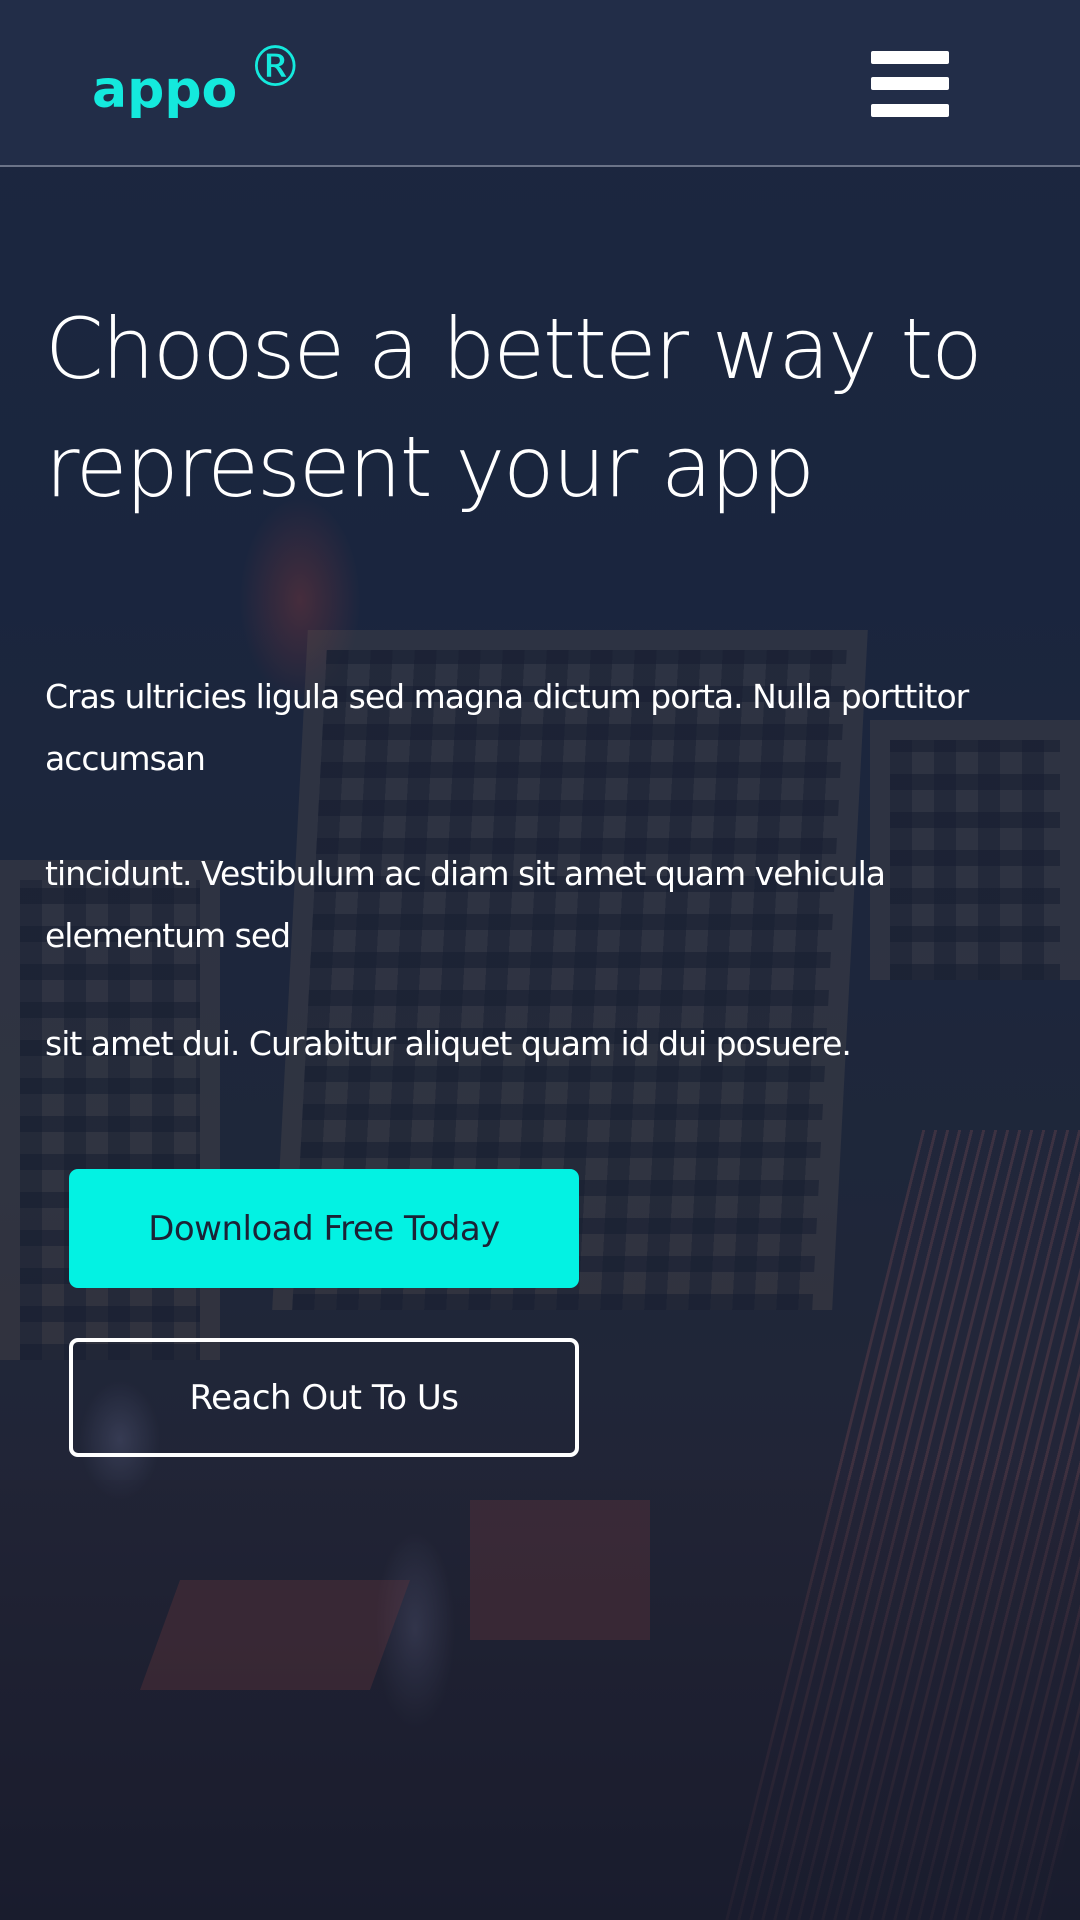 Image resolution: width=1080 pixels, height=1920 pixels. I want to click on reach-out-button: Reach Out To Us, so click(324, 1397).